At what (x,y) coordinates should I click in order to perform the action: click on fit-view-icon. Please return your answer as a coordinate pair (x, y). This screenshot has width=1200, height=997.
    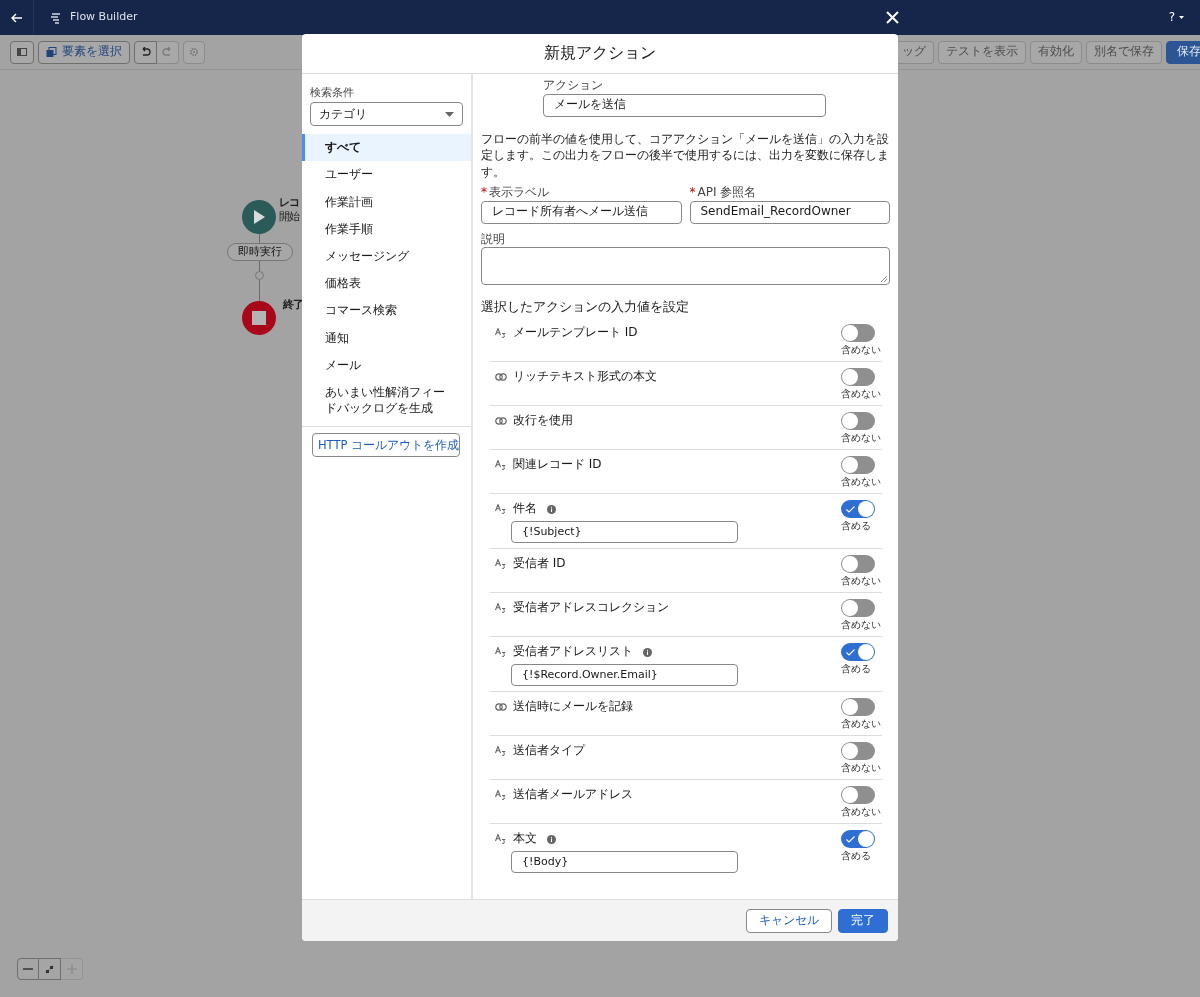
    Looking at the image, I should click on (49, 969).